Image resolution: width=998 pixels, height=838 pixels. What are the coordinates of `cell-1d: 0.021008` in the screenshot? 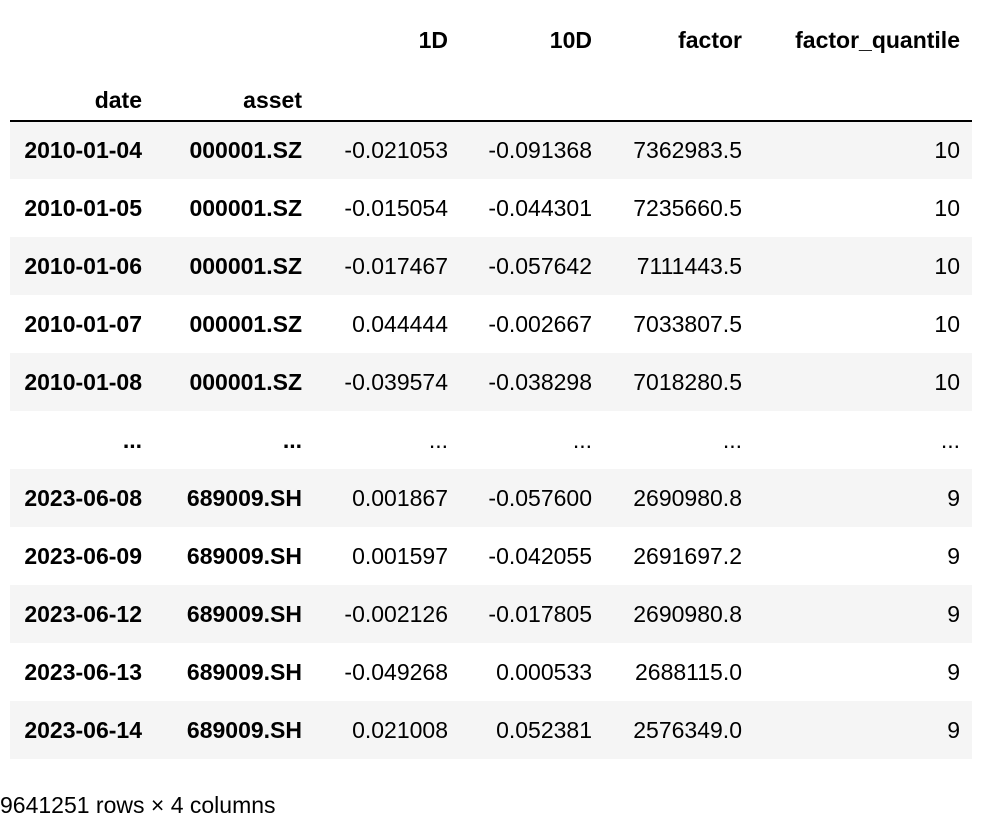 It's located at (400, 729).